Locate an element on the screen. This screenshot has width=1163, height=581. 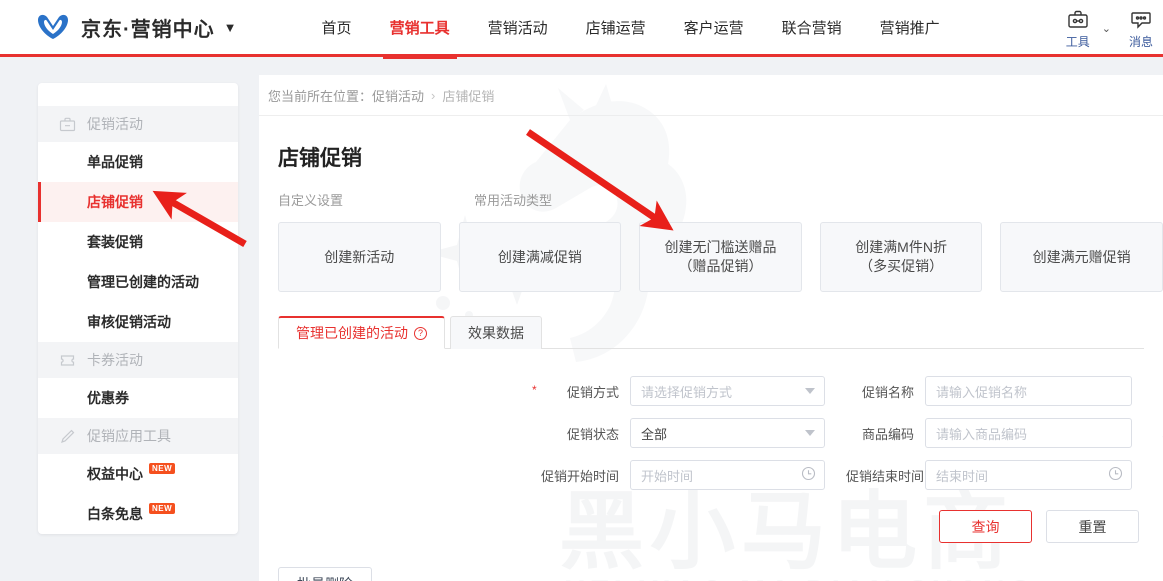
header-right-actions: 工具 ⌄ 消息 is located at coordinates (1109, 28).